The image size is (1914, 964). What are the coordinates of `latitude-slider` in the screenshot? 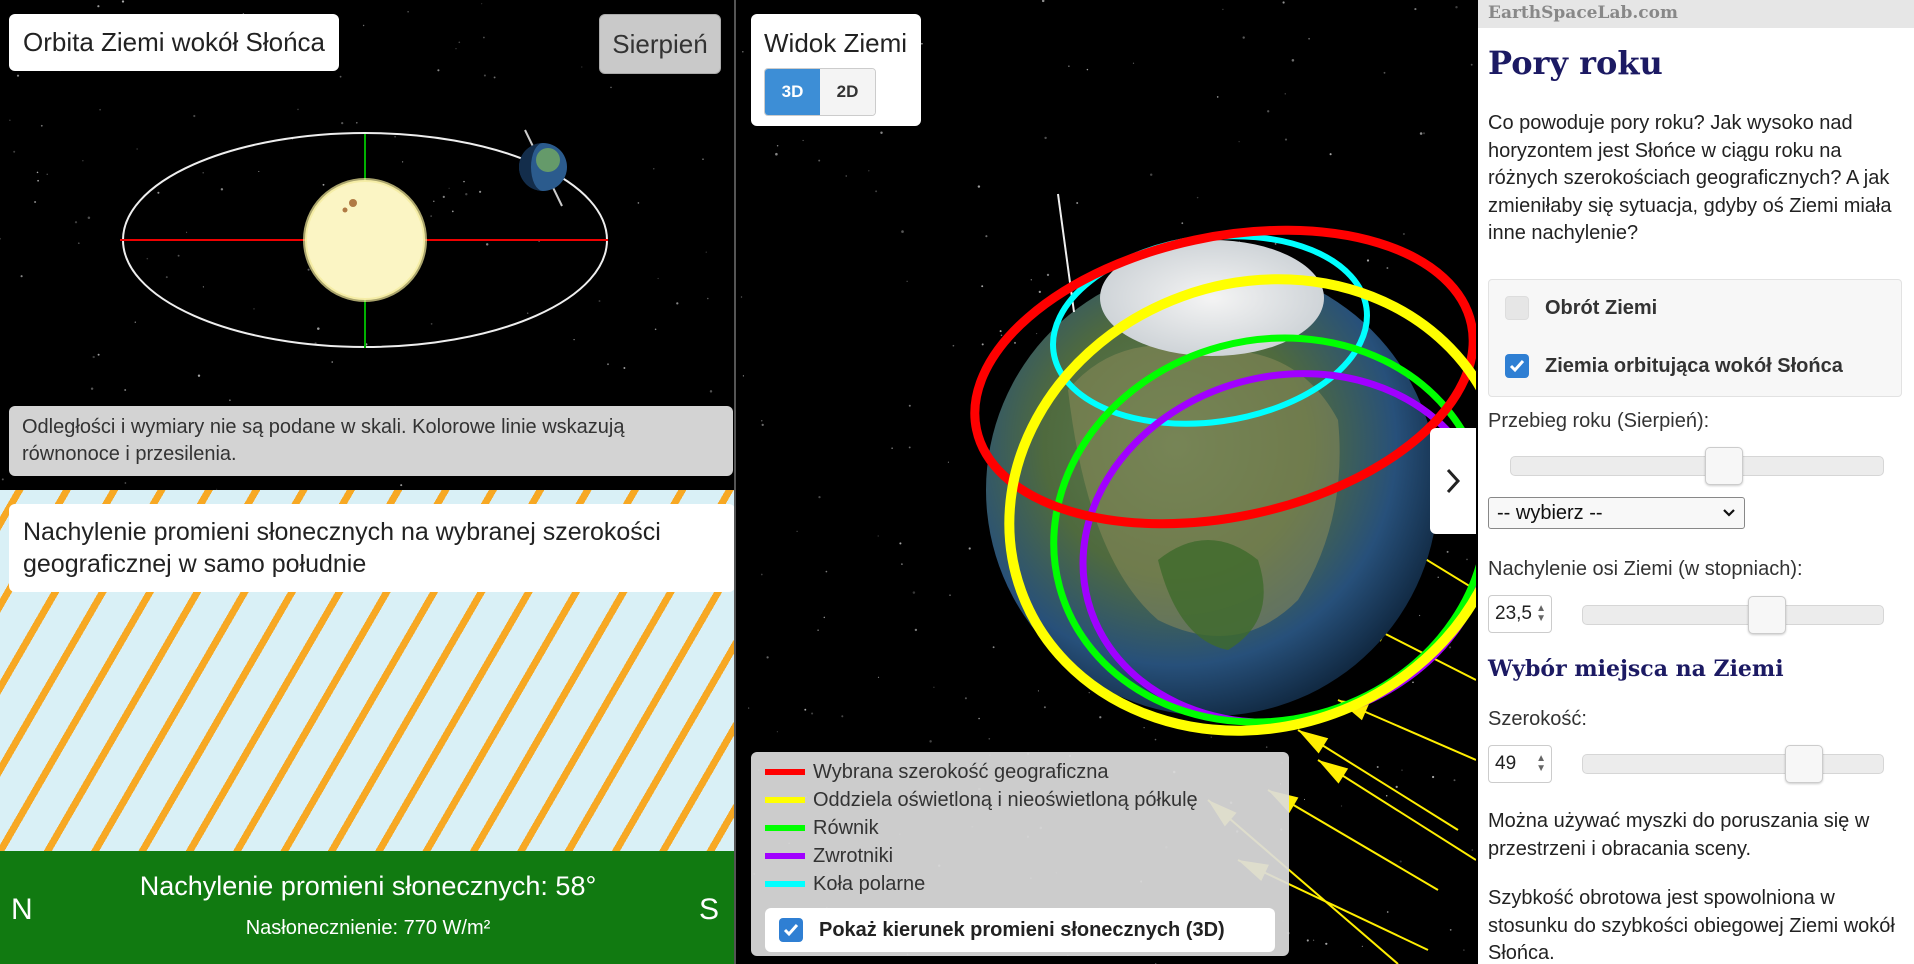 It's located at (1733, 764).